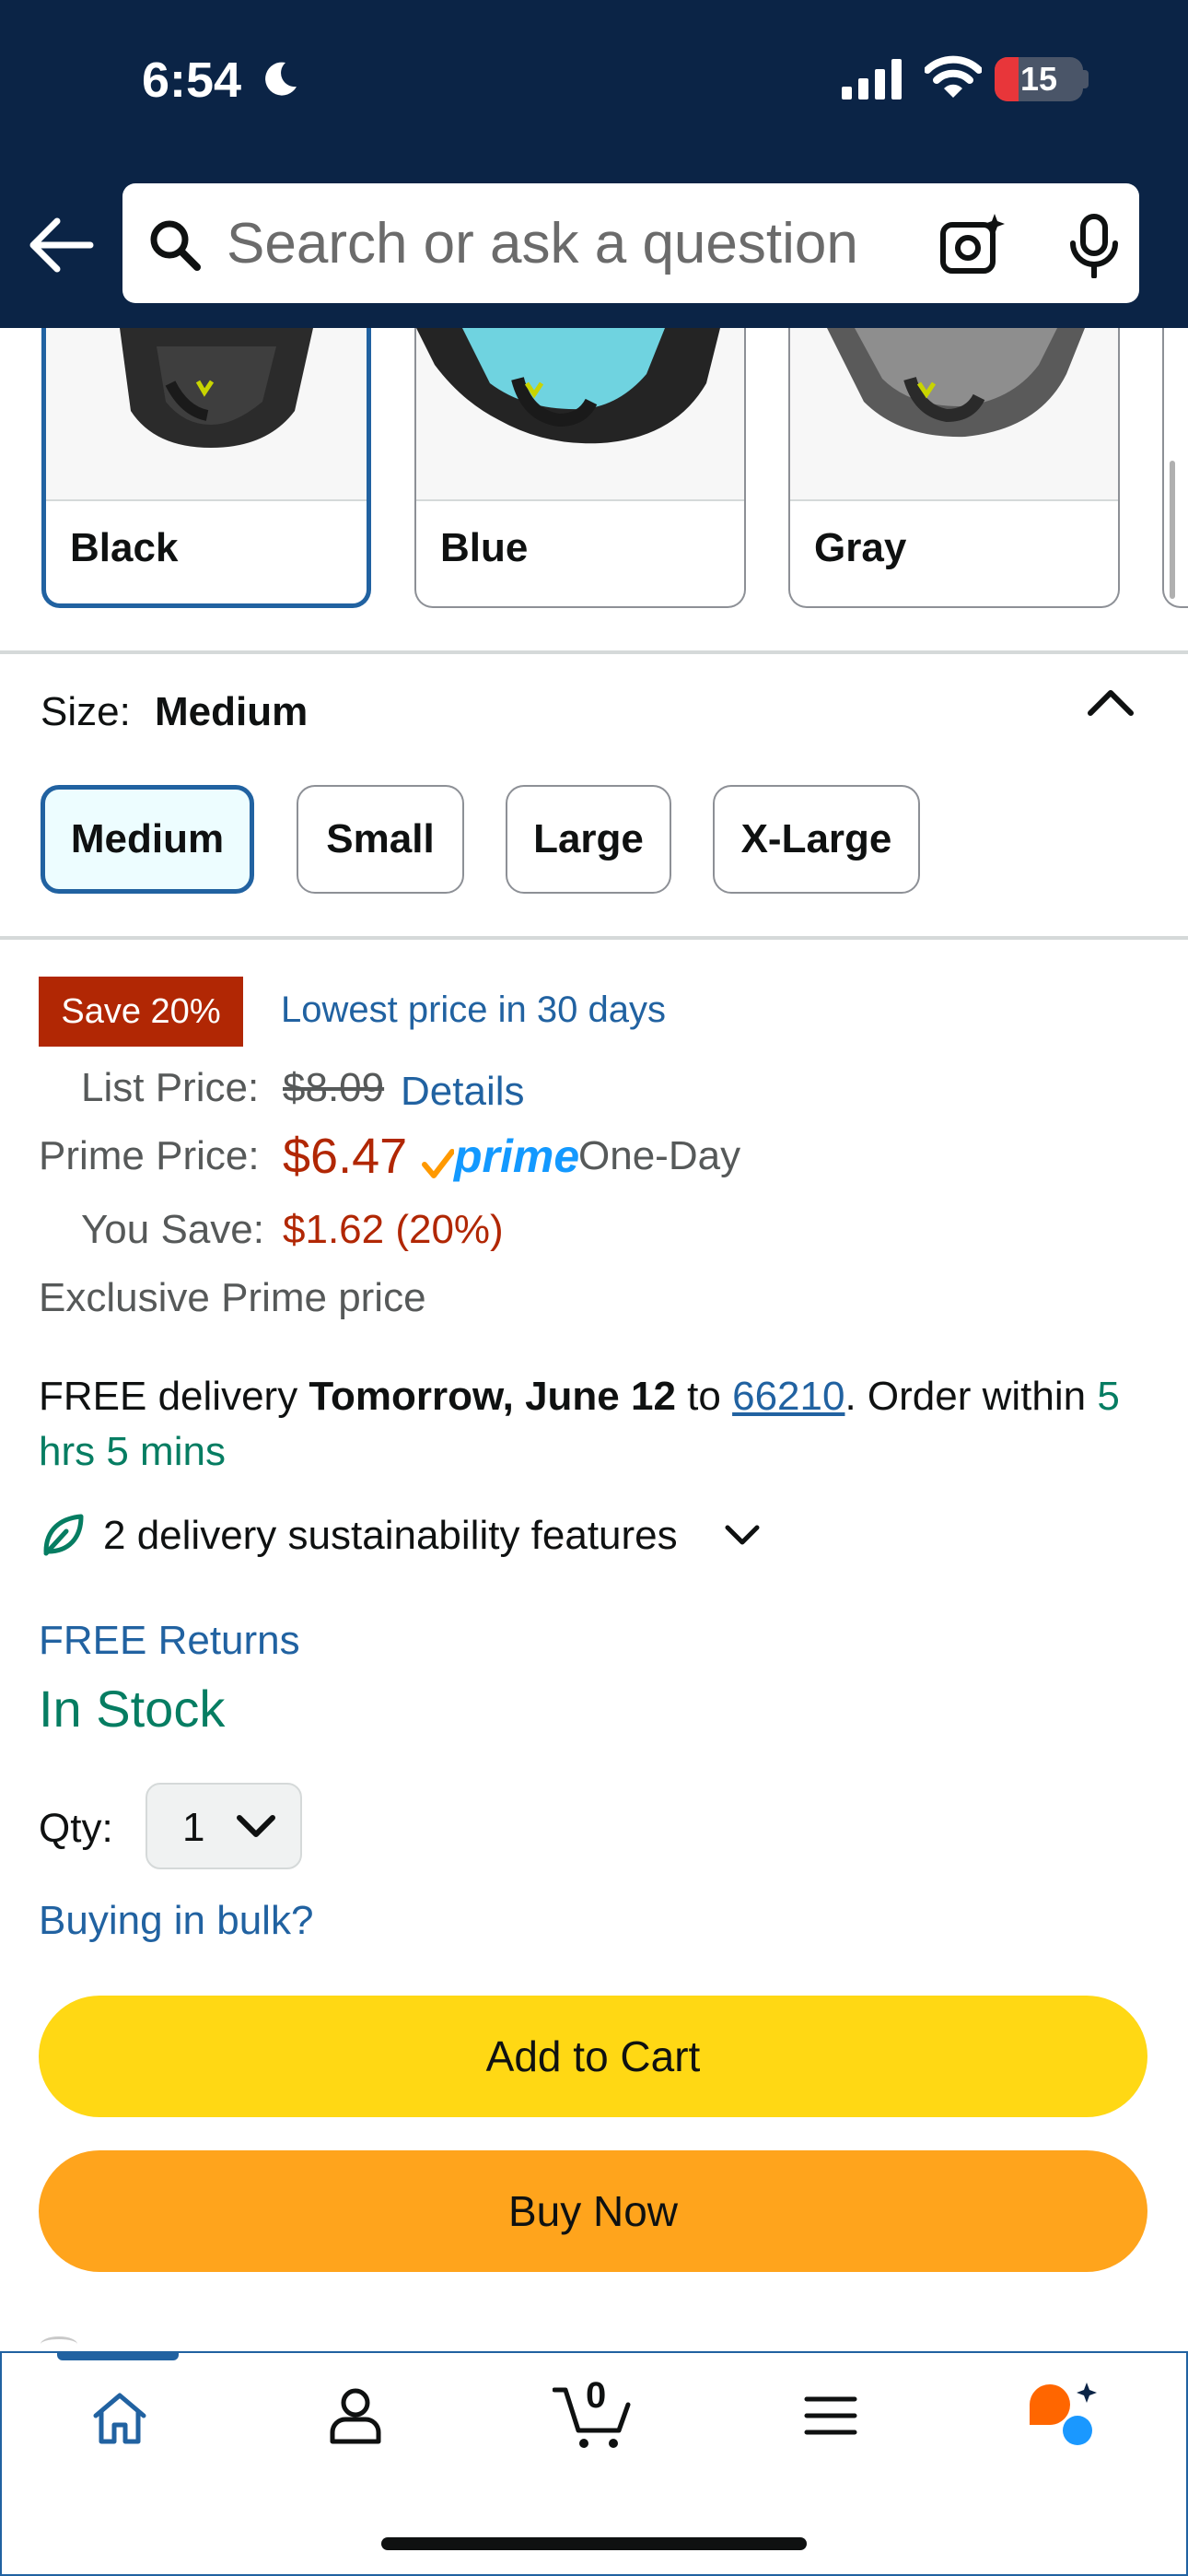 This screenshot has height=2576, width=1188. I want to click on color-option-black: Black, so click(206, 468).